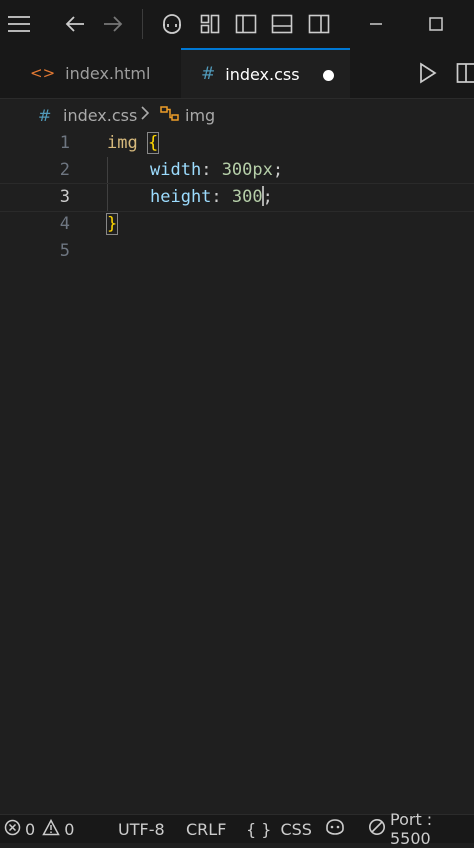 The image size is (474, 848). I want to click on encoding-label: UTF-8, so click(141, 829).